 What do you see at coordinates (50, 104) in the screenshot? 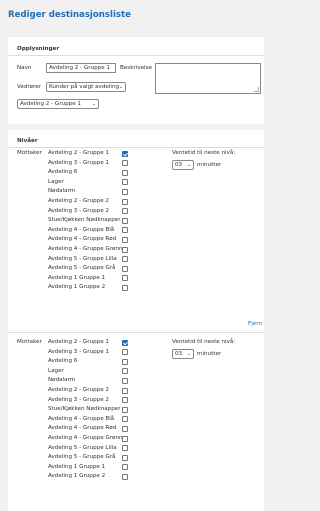
I see `department-select-value: Avdeling 2 - Gruppe 1` at bounding box center [50, 104].